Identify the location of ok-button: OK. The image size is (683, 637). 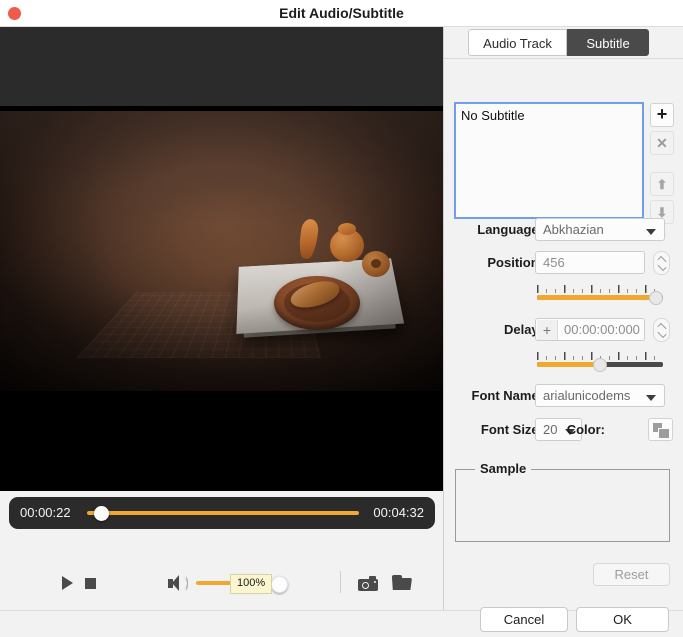
(622, 619).